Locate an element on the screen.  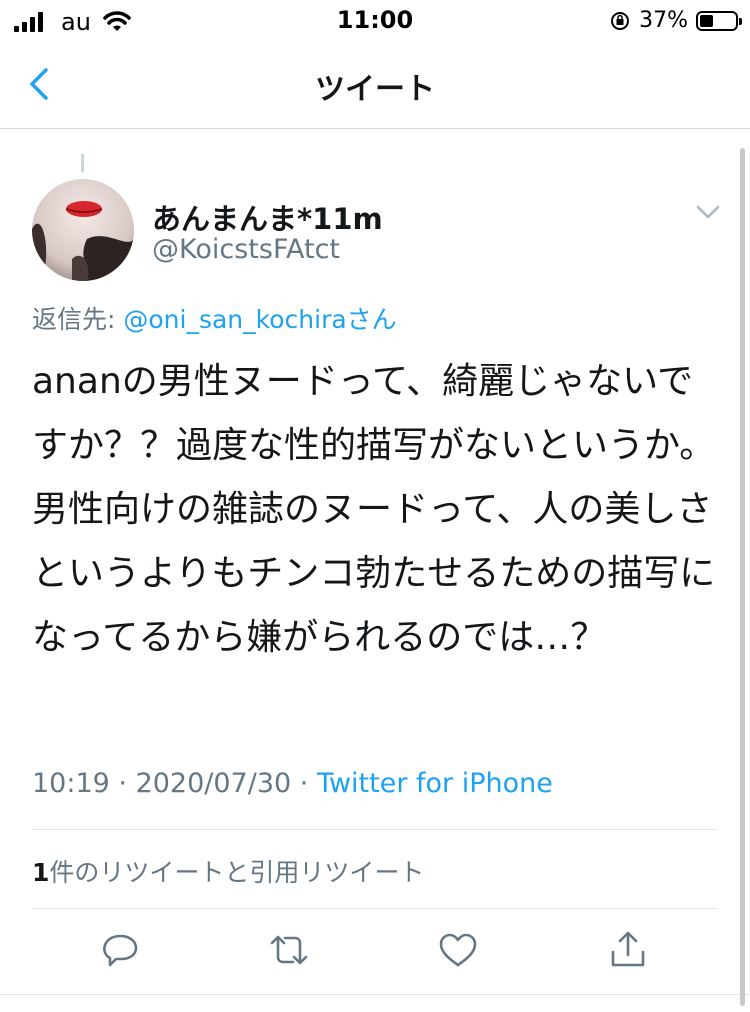
page-title: ツイート is located at coordinates (375, 89).